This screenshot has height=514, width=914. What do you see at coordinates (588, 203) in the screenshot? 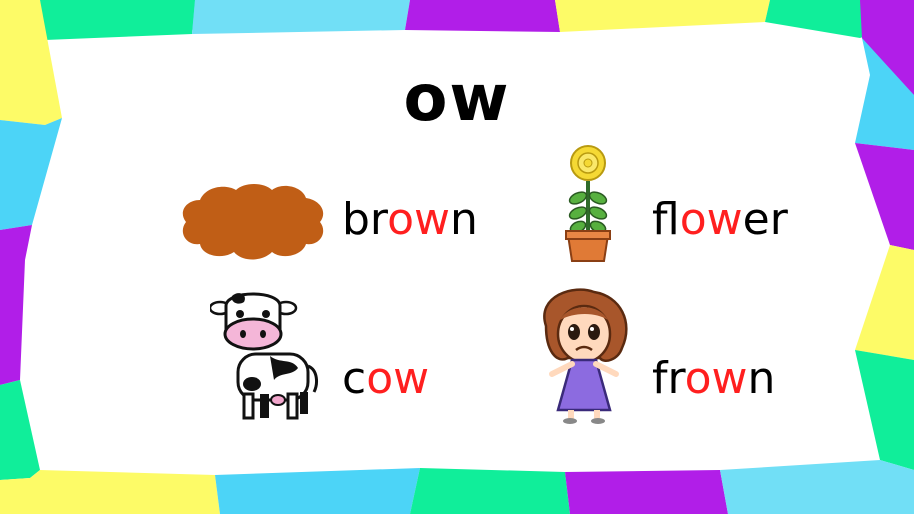
I see `flower-pot-icon` at bounding box center [588, 203].